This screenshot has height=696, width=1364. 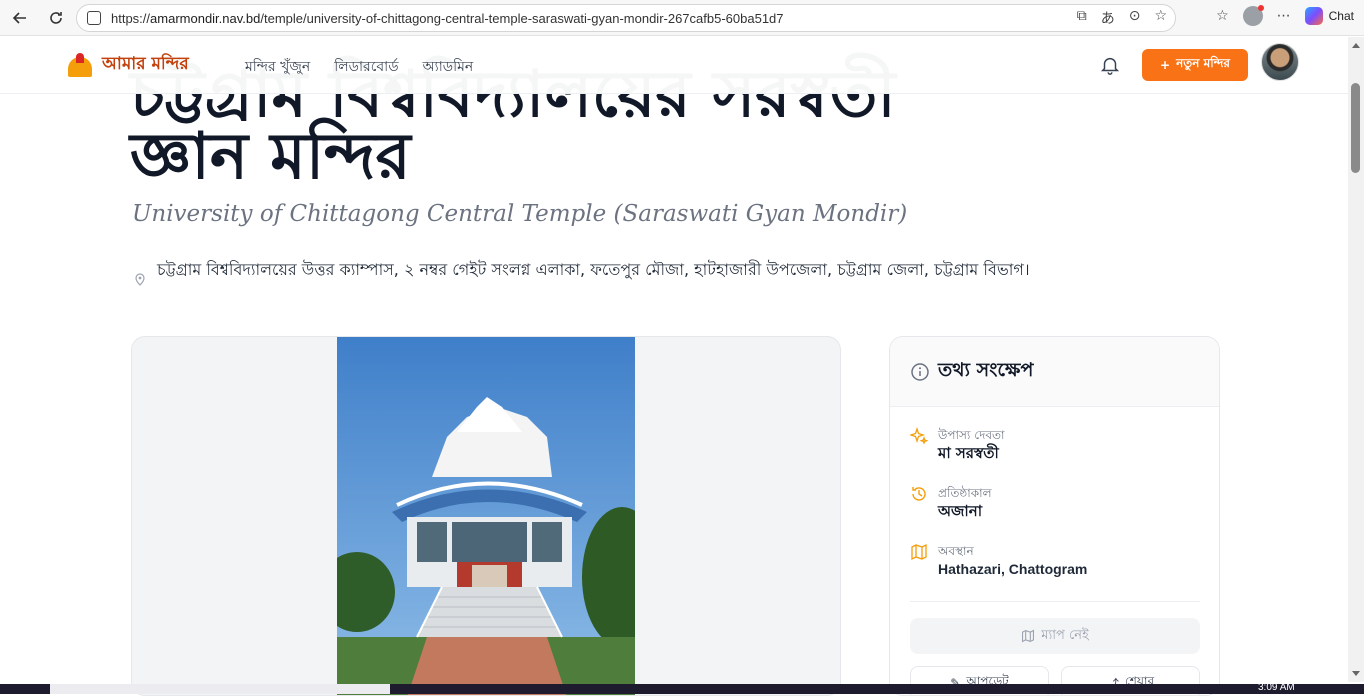 I want to click on new-temple-button: + নতুন মন্দির, so click(x=1195, y=65).